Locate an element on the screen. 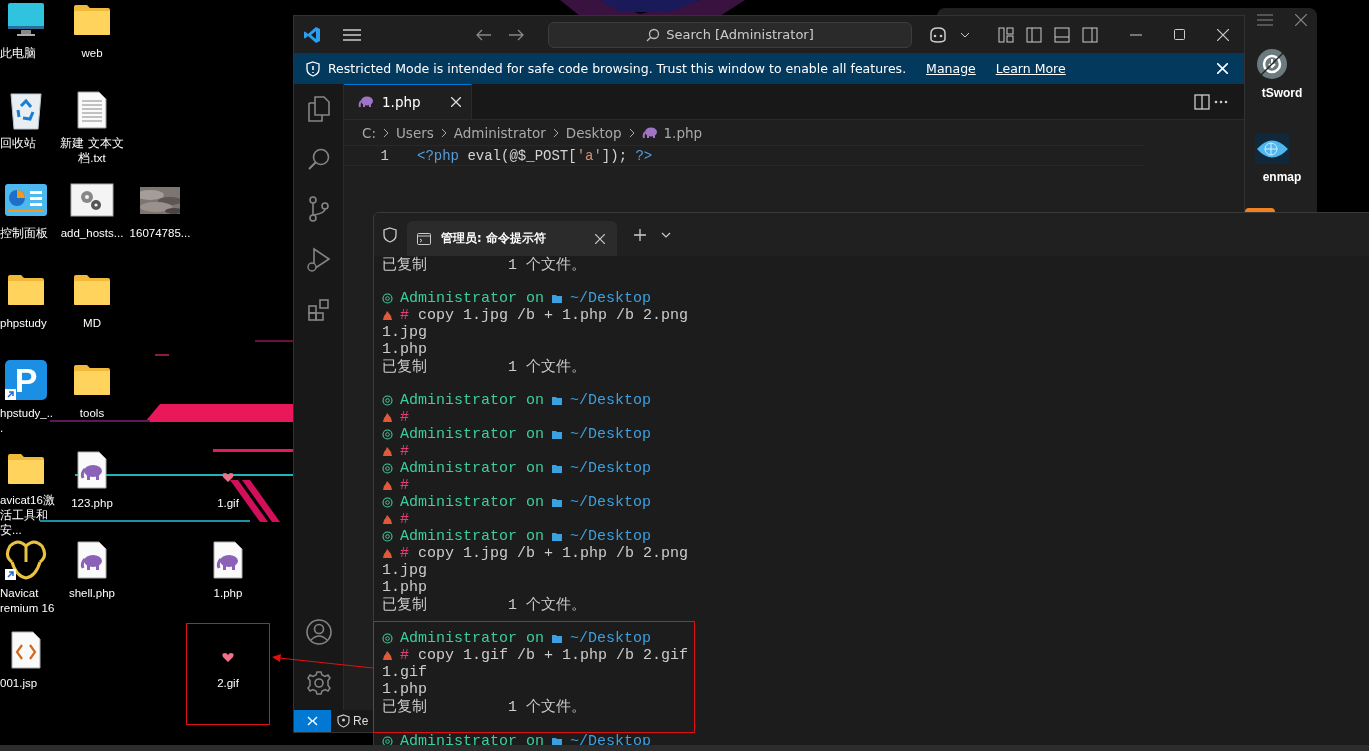  breadcrumb-item: Users is located at coordinates (415, 132).